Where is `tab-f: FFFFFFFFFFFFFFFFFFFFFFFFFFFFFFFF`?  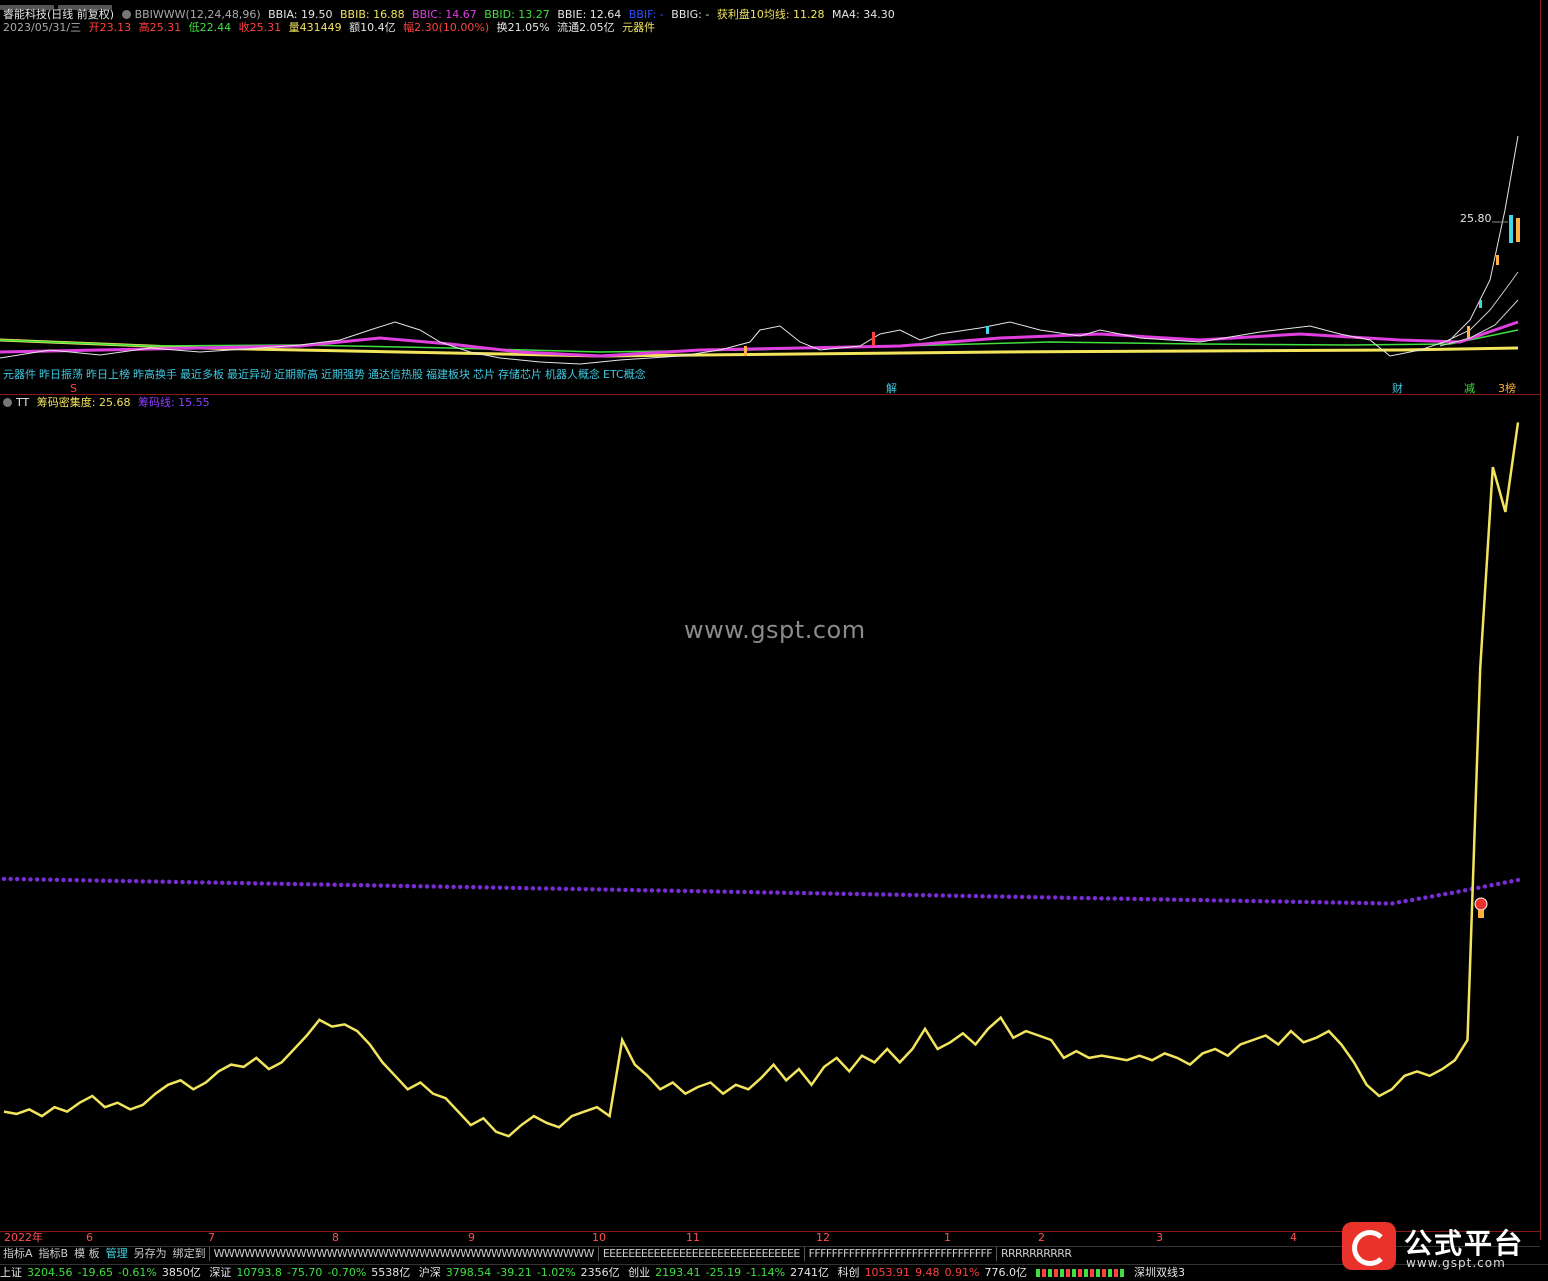 tab-f: FFFFFFFFFFFFFFFFFFFFFFFFFFFFFFFF is located at coordinates (899, 1254).